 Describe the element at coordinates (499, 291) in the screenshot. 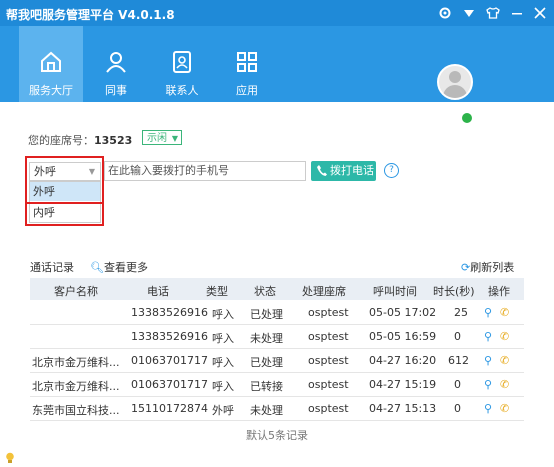

I see `col-actions: 操作` at that location.